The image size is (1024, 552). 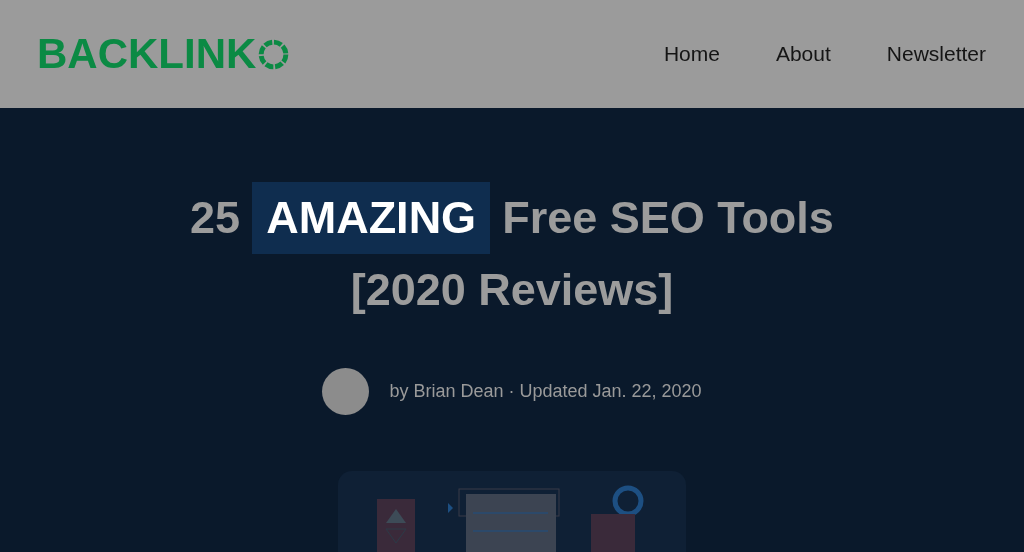 What do you see at coordinates (346, 391) in the screenshot?
I see `author-avatar` at bounding box center [346, 391].